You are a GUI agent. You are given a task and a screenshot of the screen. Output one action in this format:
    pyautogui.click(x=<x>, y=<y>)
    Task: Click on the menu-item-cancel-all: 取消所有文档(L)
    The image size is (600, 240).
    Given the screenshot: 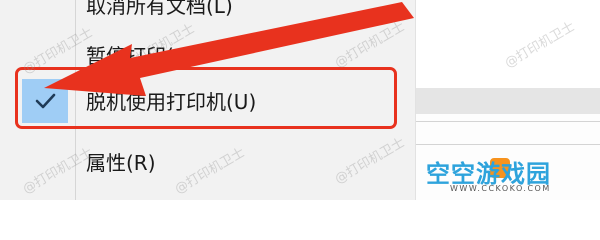 What is the action you would take?
    pyautogui.click(x=207, y=11)
    